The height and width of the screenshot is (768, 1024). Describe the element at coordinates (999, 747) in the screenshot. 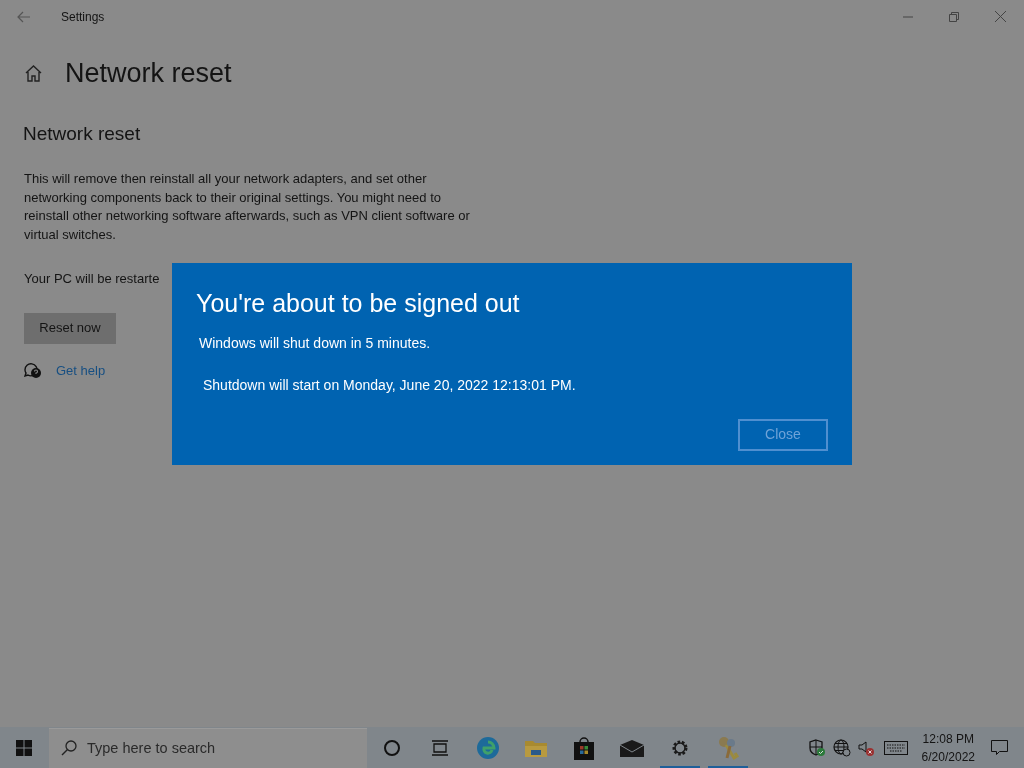

I see `notification-icon` at that location.